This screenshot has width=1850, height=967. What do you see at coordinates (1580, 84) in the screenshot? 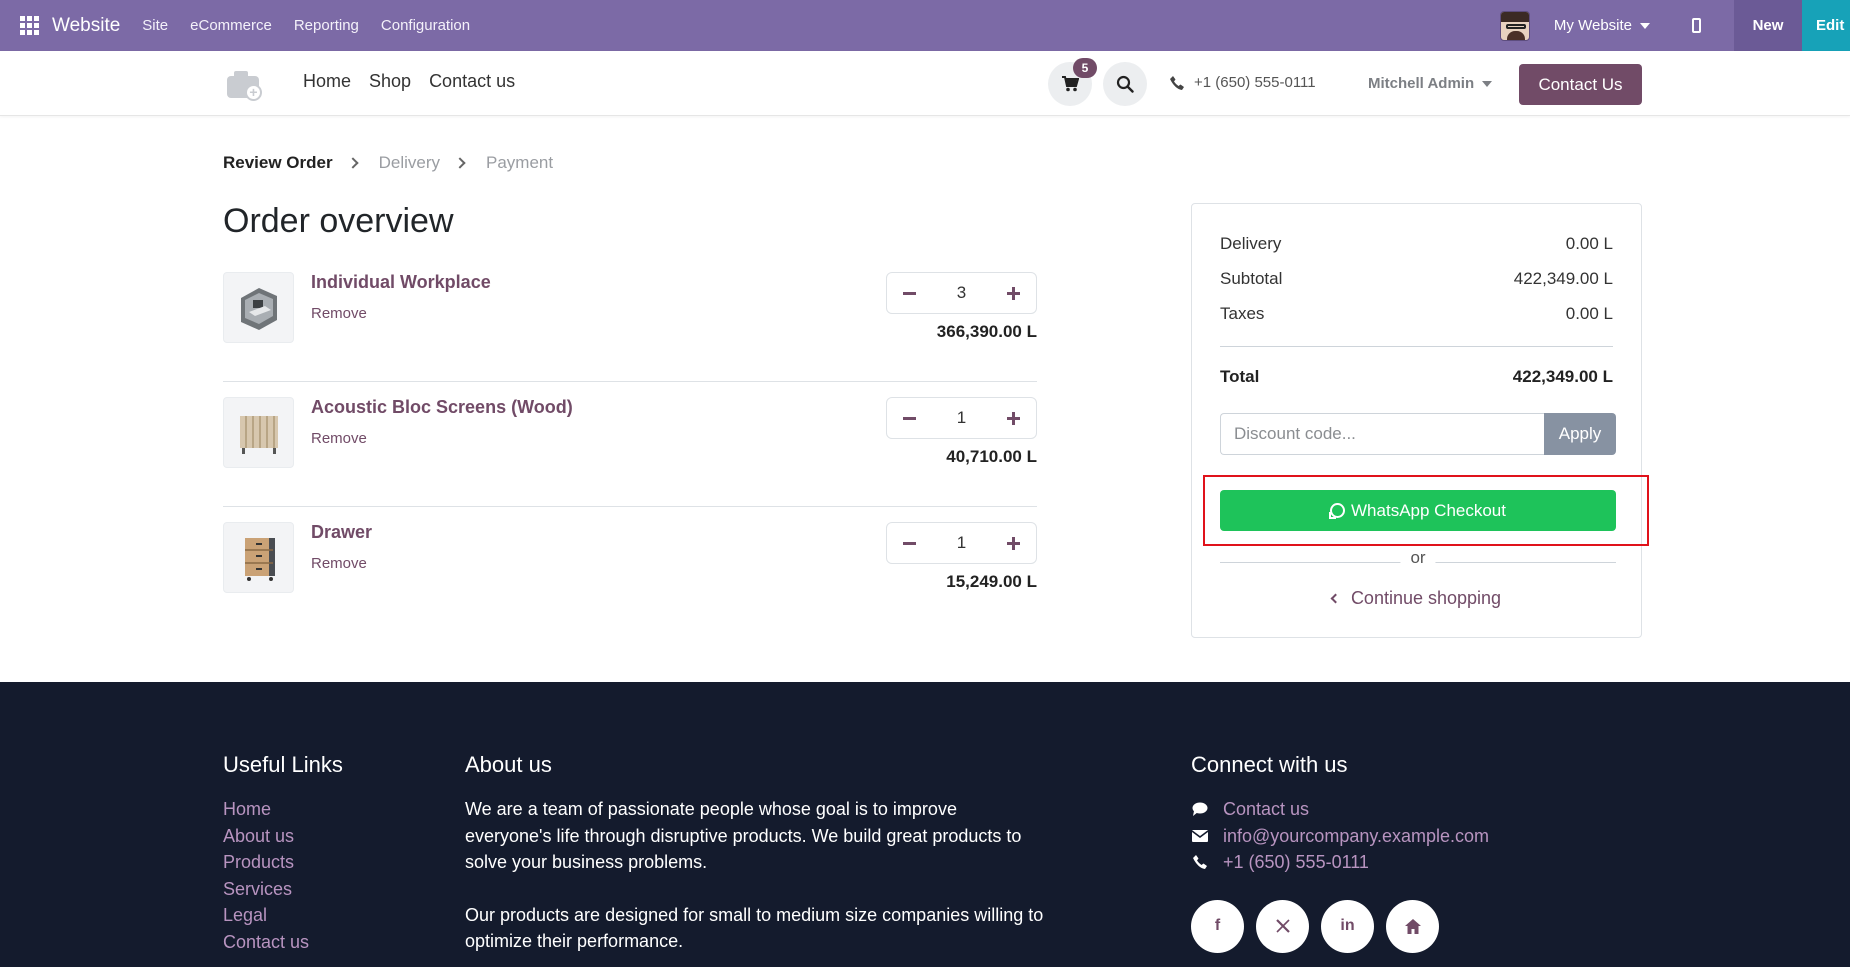
I see `contact-us-button: Contact Us` at bounding box center [1580, 84].